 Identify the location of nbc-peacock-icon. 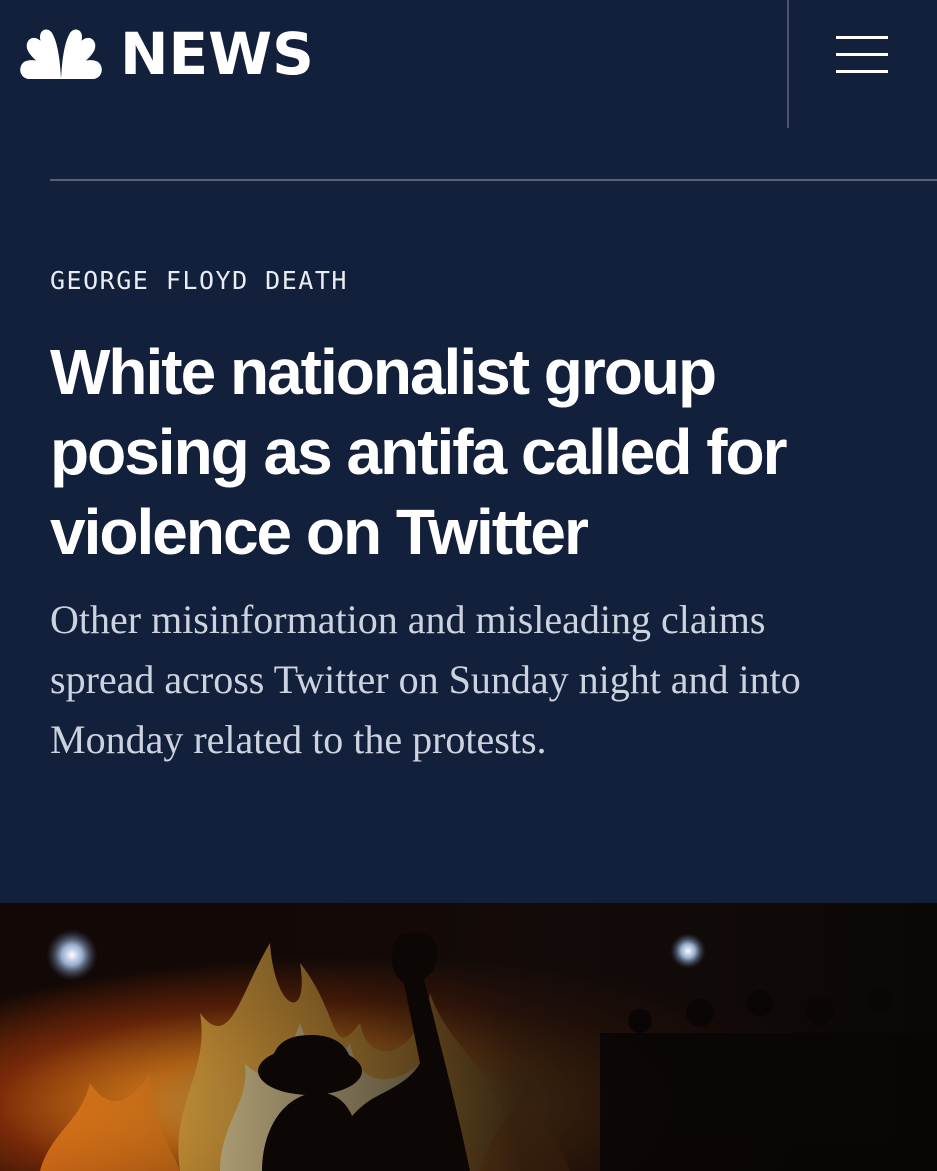
(61, 54).